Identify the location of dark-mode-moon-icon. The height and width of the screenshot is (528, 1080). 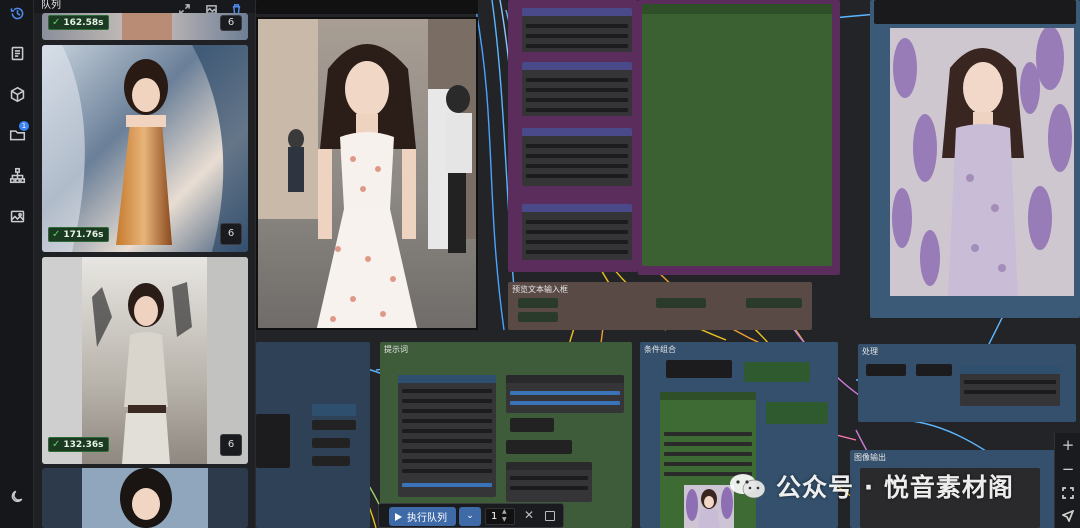
(17, 496).